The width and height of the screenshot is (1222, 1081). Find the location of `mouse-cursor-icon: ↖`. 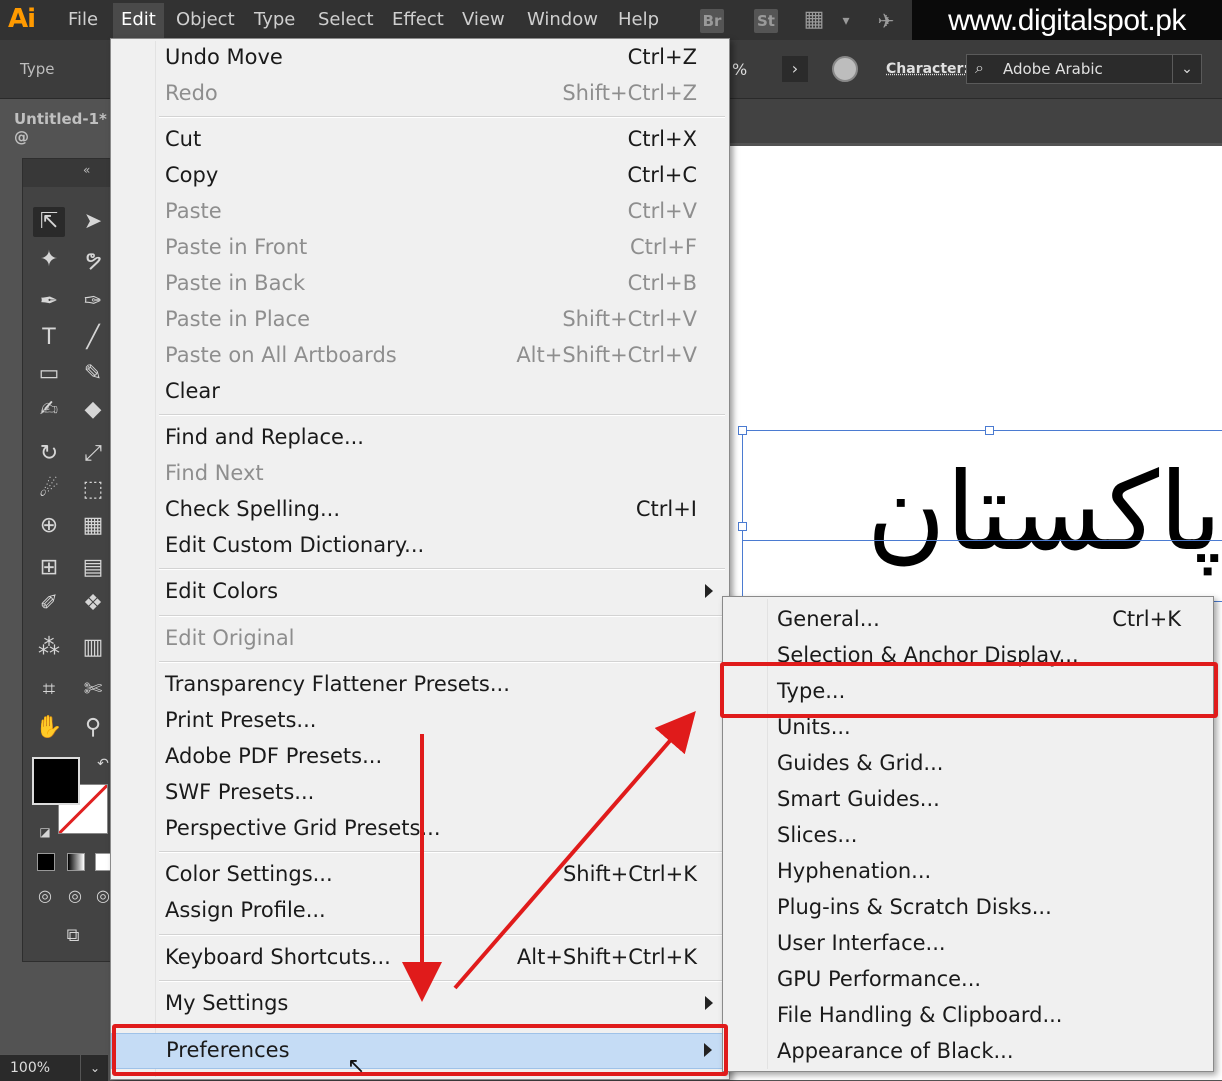

mouse-cursor-icon: ↖ is located at coordinates (356, 1066).